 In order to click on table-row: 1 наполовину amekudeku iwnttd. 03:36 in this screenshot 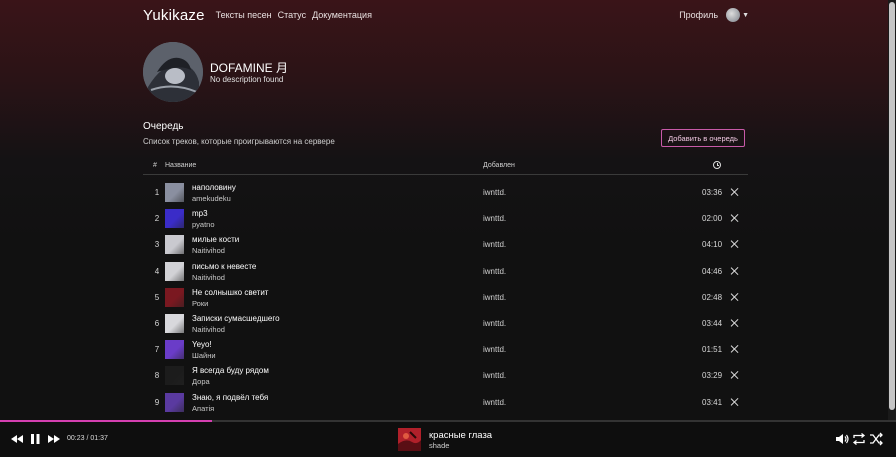, I will do `click(445, 193)`.